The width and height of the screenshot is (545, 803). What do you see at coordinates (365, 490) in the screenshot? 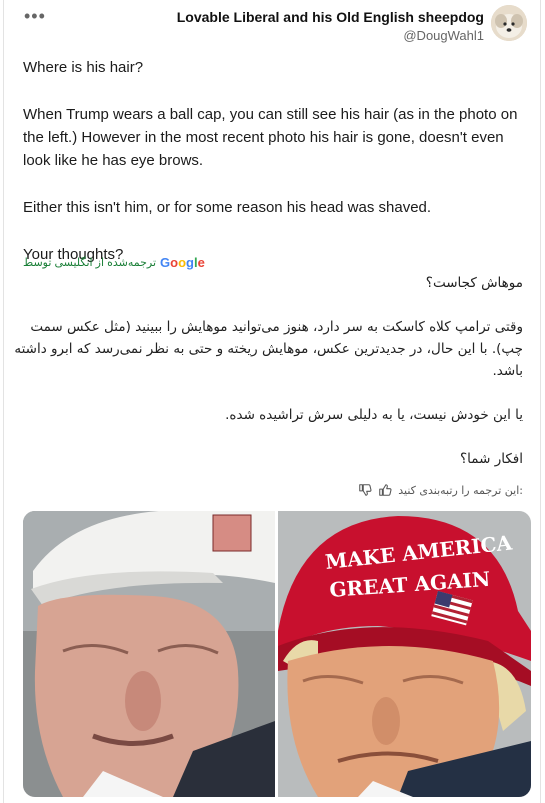
I see `thumbs-down-icon` at bounding box center [365, 490].